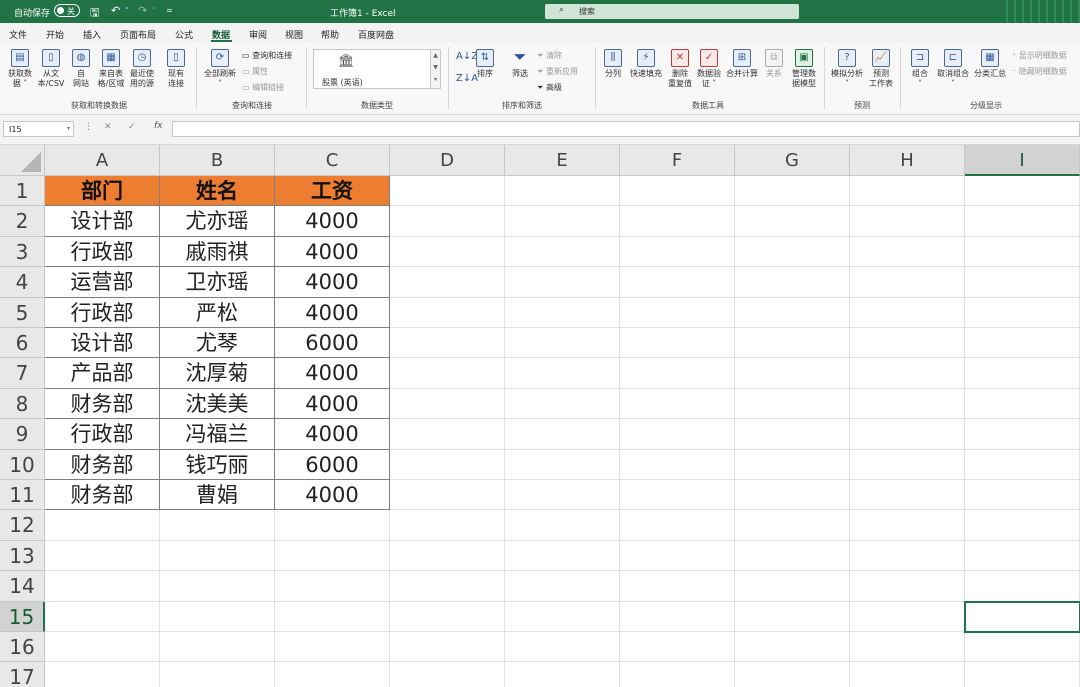  What do you see at coordinates (677, 404) in the screenshot?
I see `cell-f8` at bounding box center [677, 404].